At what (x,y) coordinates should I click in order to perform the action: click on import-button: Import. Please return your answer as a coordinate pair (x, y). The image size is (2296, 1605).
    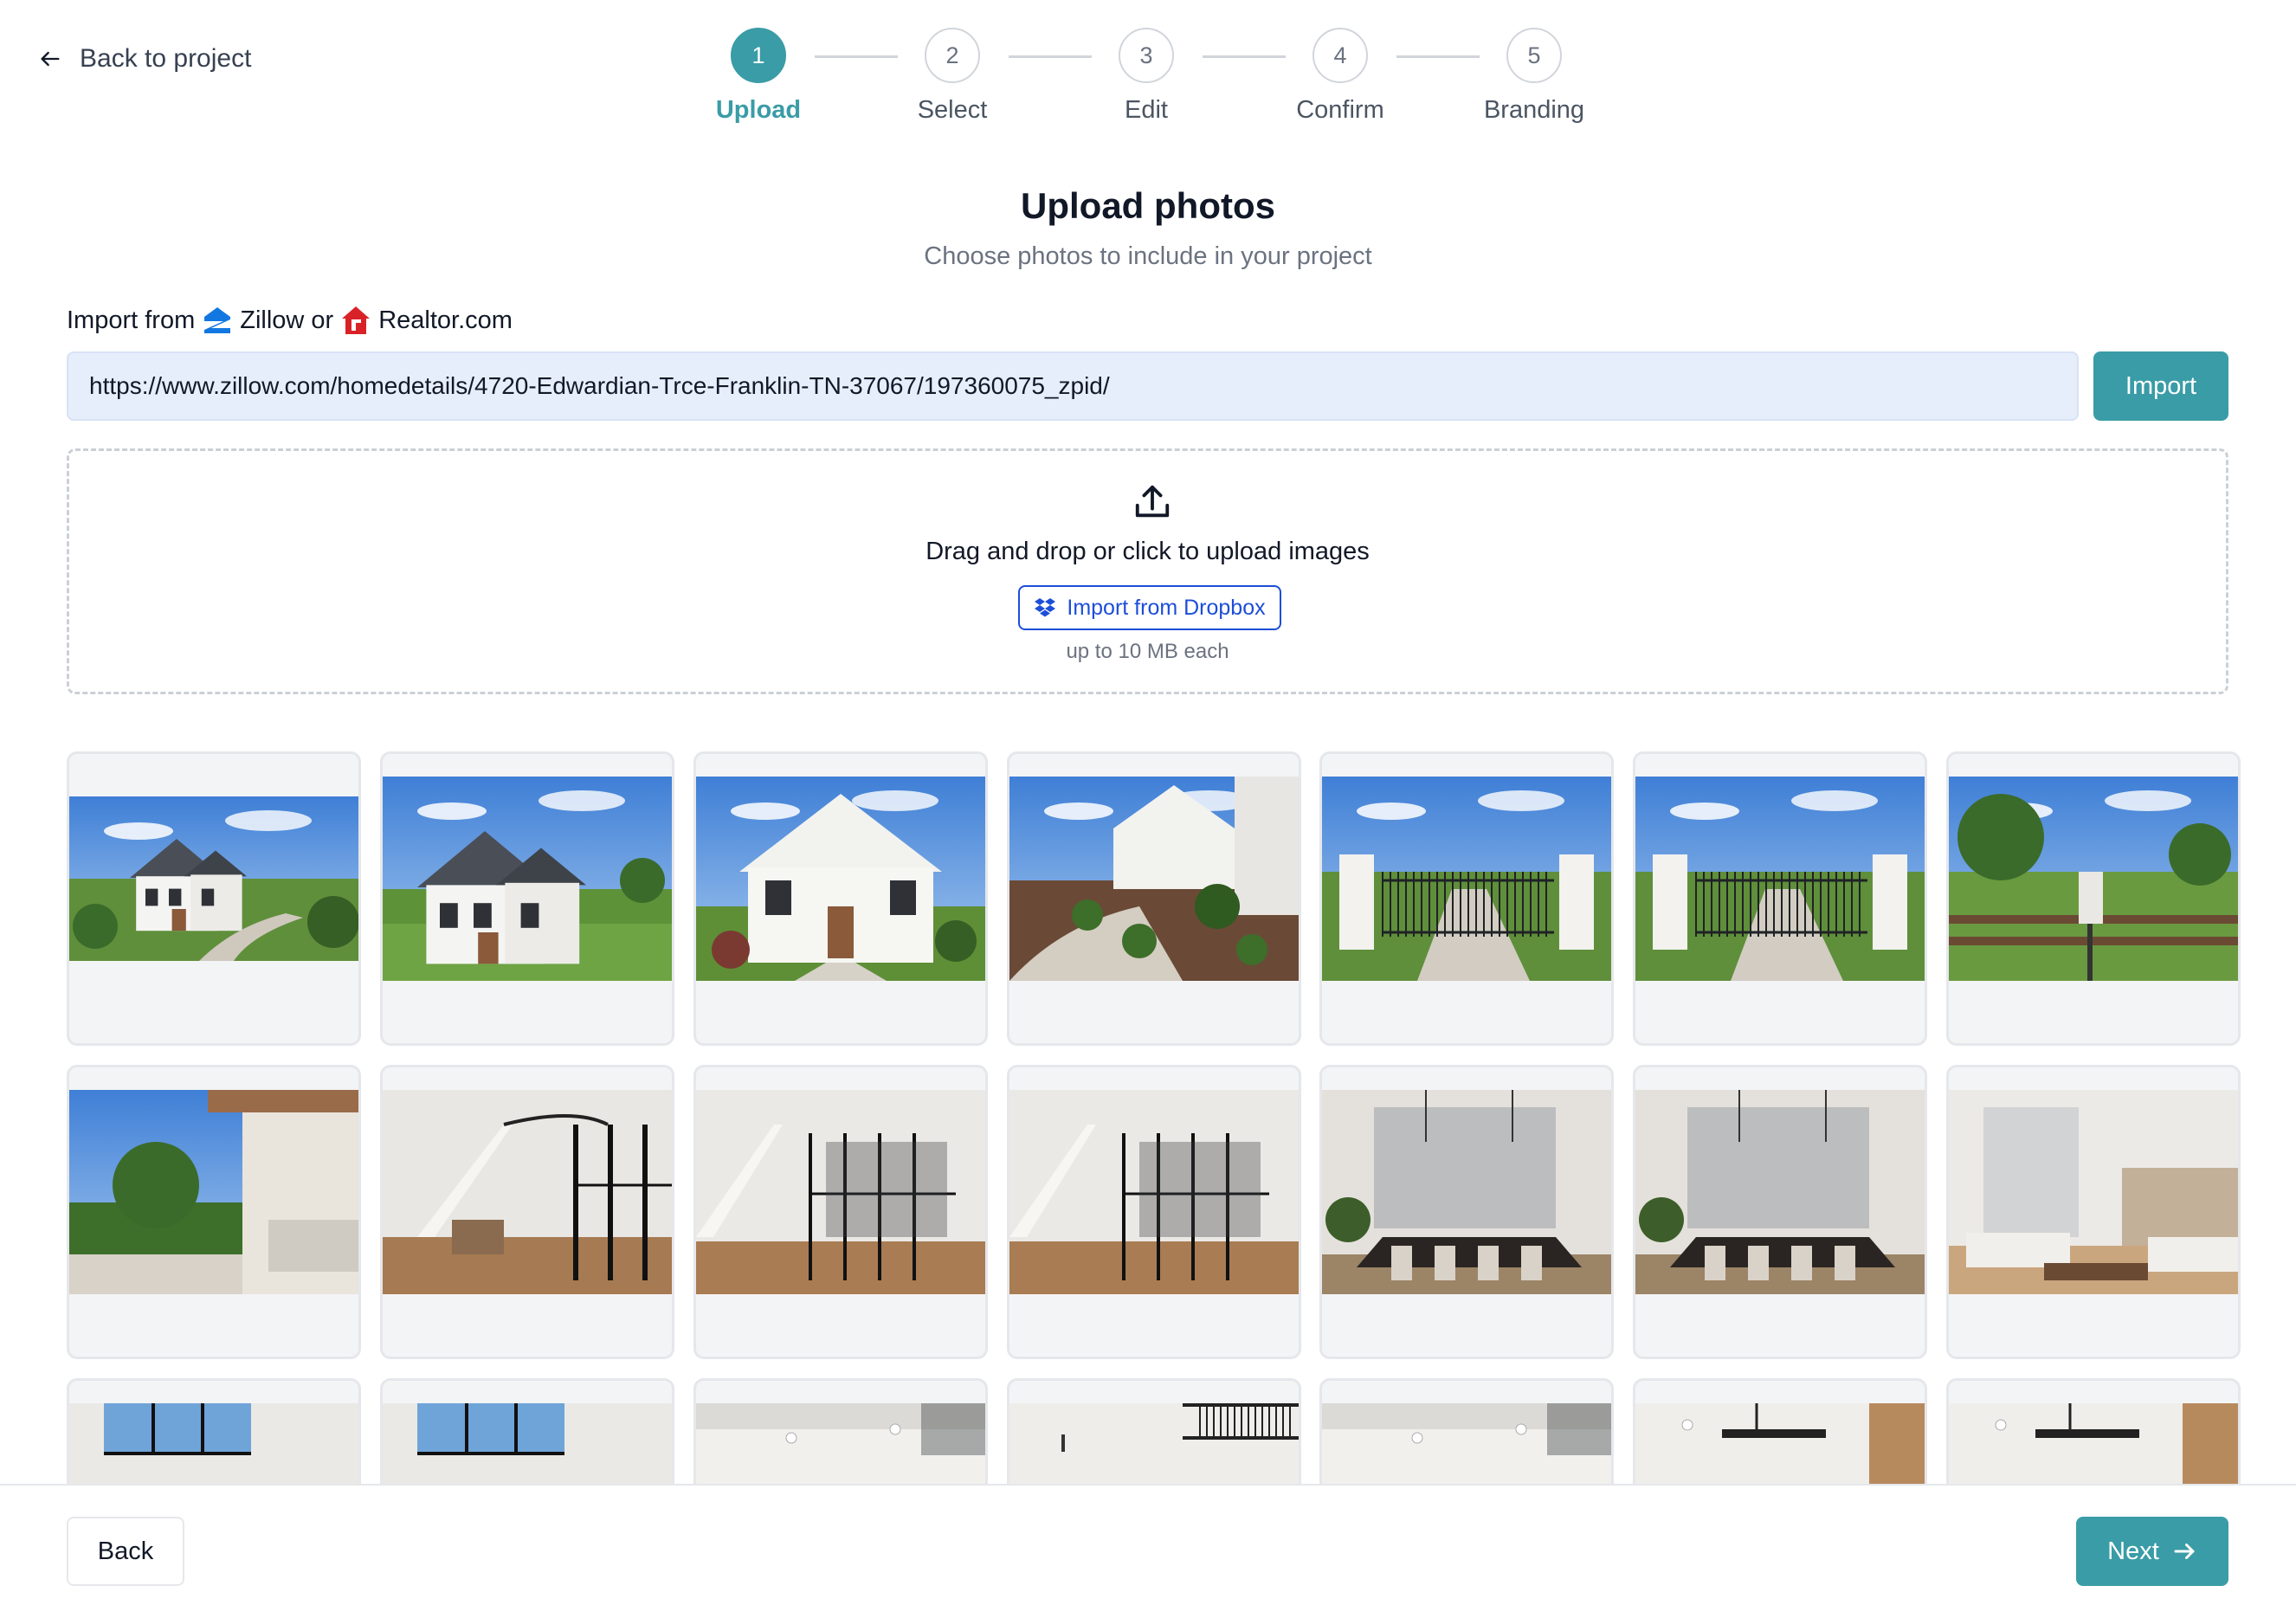
    Looking at the image, I should click on (2160, 386).